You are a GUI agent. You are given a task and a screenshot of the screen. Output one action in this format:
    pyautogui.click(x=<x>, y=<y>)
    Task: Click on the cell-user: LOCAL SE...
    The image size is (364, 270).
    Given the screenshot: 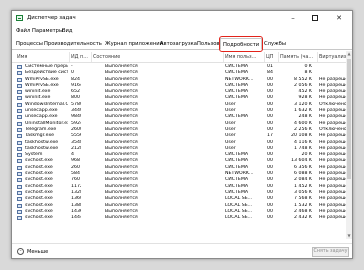 What is the action you would take?
    pyautogui.click(x=239, y=218)
    